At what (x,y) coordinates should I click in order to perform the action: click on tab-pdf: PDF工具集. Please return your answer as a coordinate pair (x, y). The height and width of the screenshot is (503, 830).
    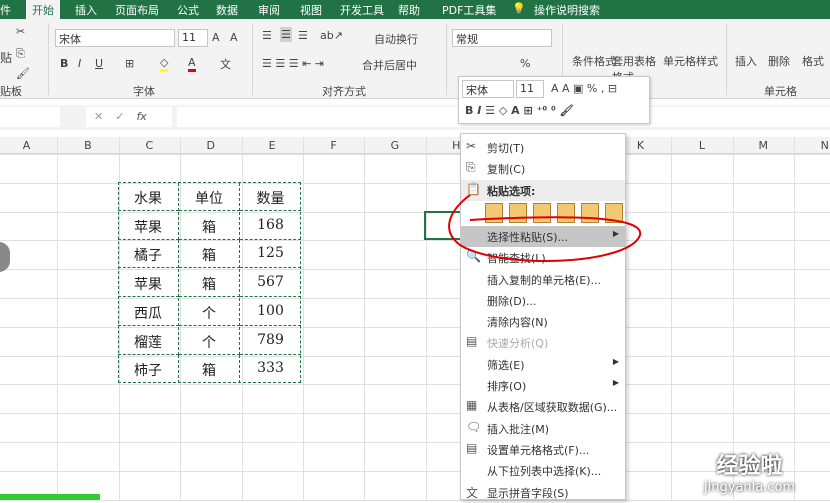
    Looking at the image, I should click on (469, 10).